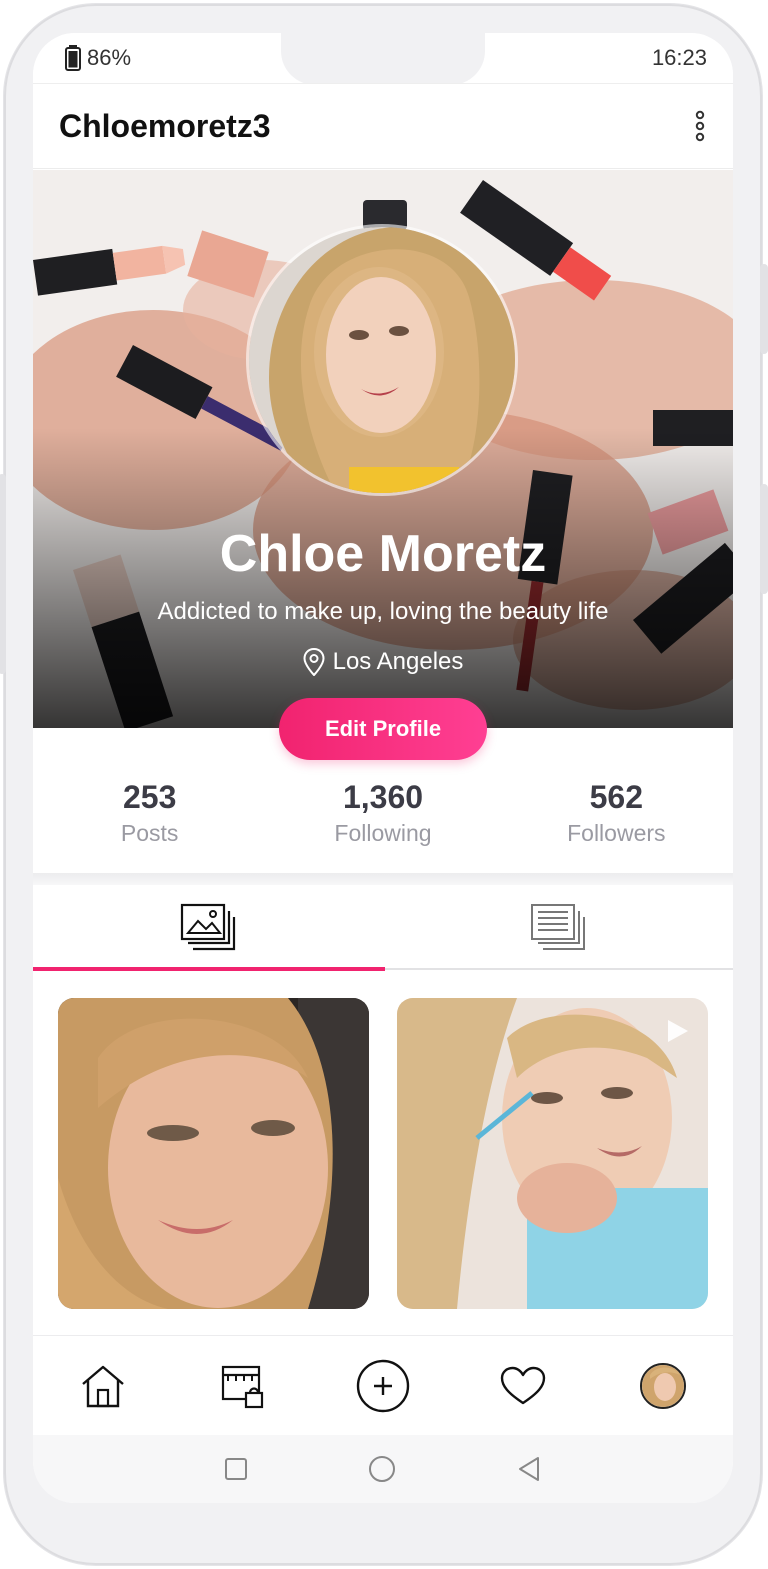 This screenshot has width=768, height=1569. I want to click on nav-favorites, so click(523, 1386).